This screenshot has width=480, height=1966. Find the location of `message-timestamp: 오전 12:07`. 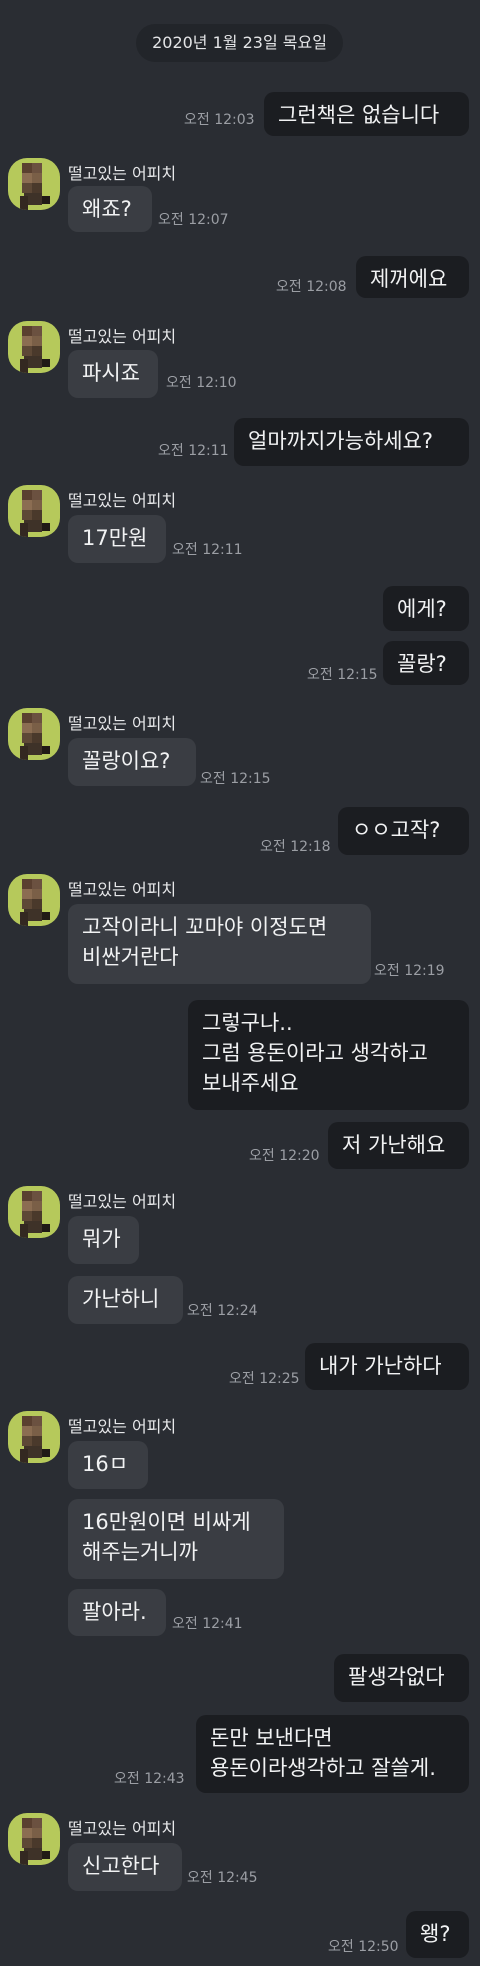

message-timestamp: 오전 12:07 is located at coordinates (193, 220).